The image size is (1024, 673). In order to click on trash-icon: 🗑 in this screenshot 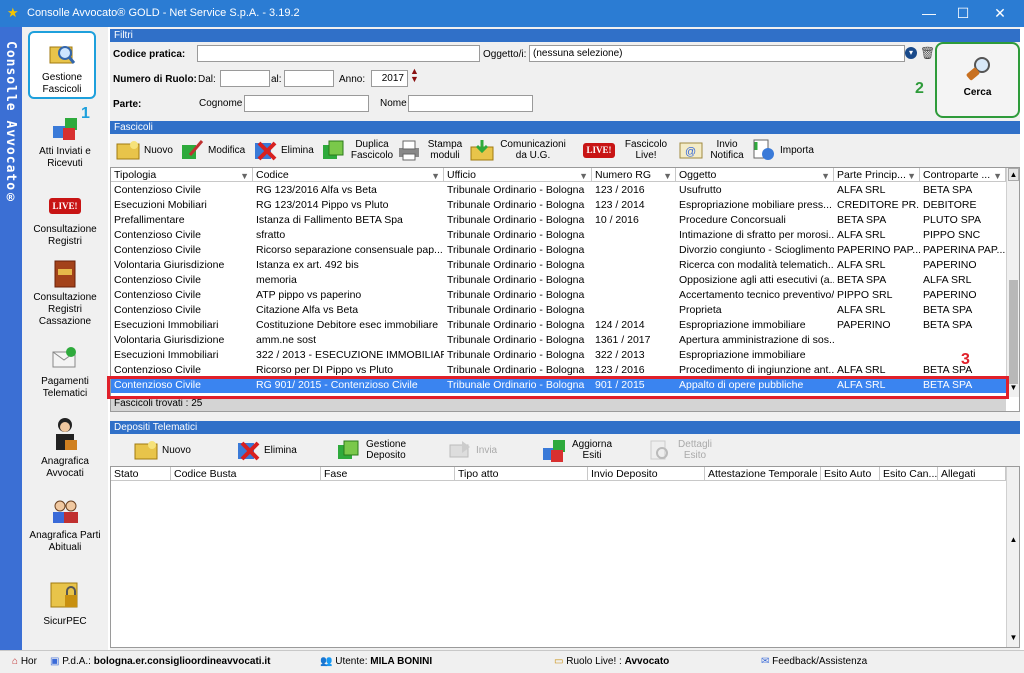, I will do `click(927, 53)`.